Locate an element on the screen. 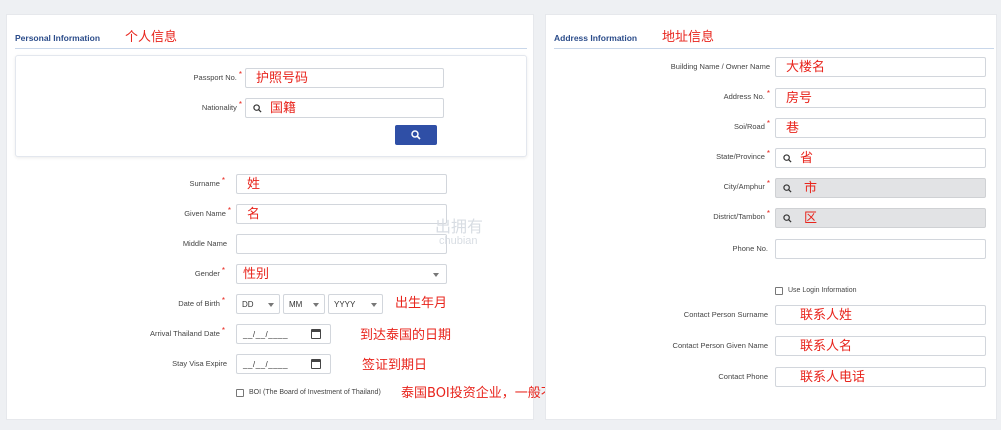  city-amphur-label: City/Amphur * is located at coordinates (746, 185).